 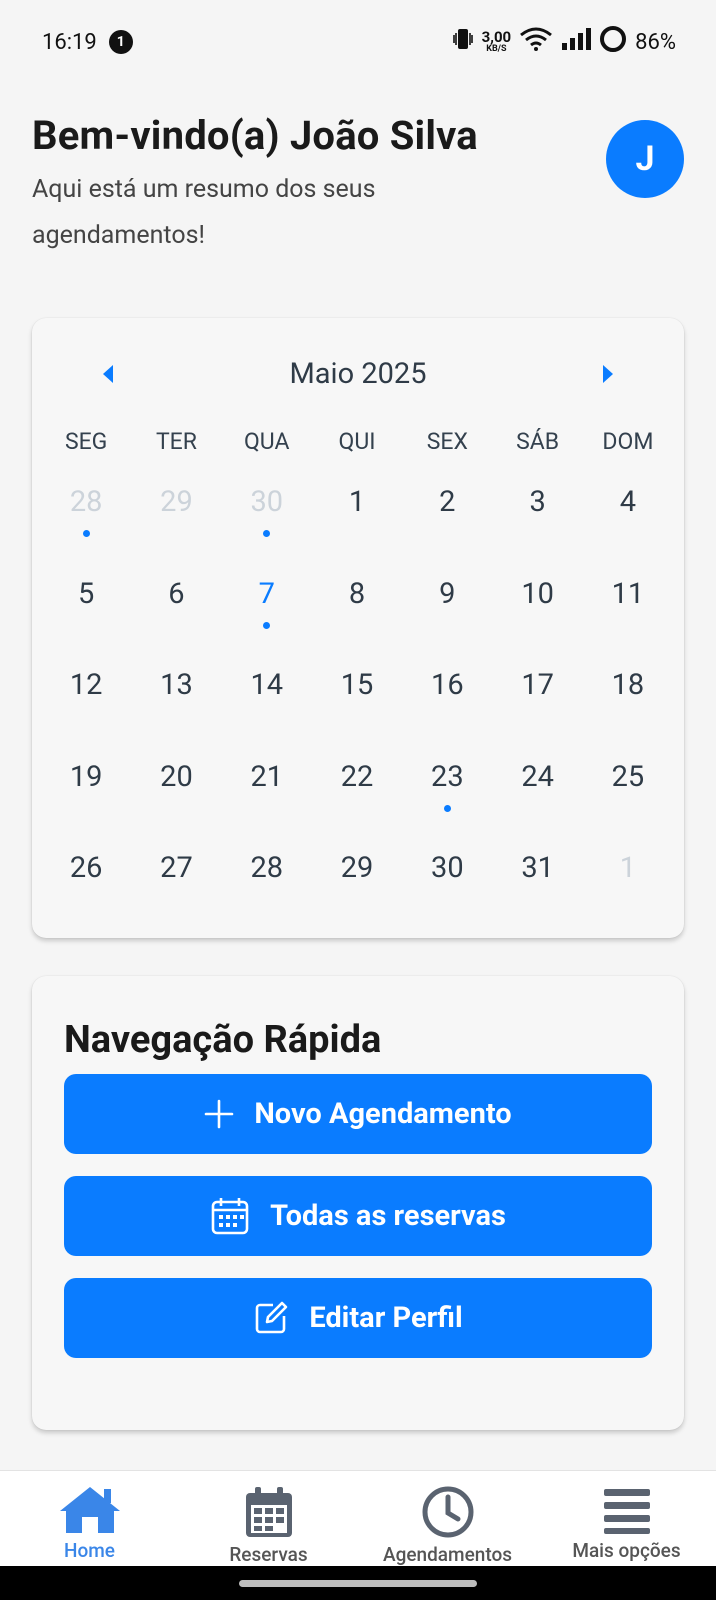 I want to click on calendar-day-number: 16, so click(x=447, y=685).